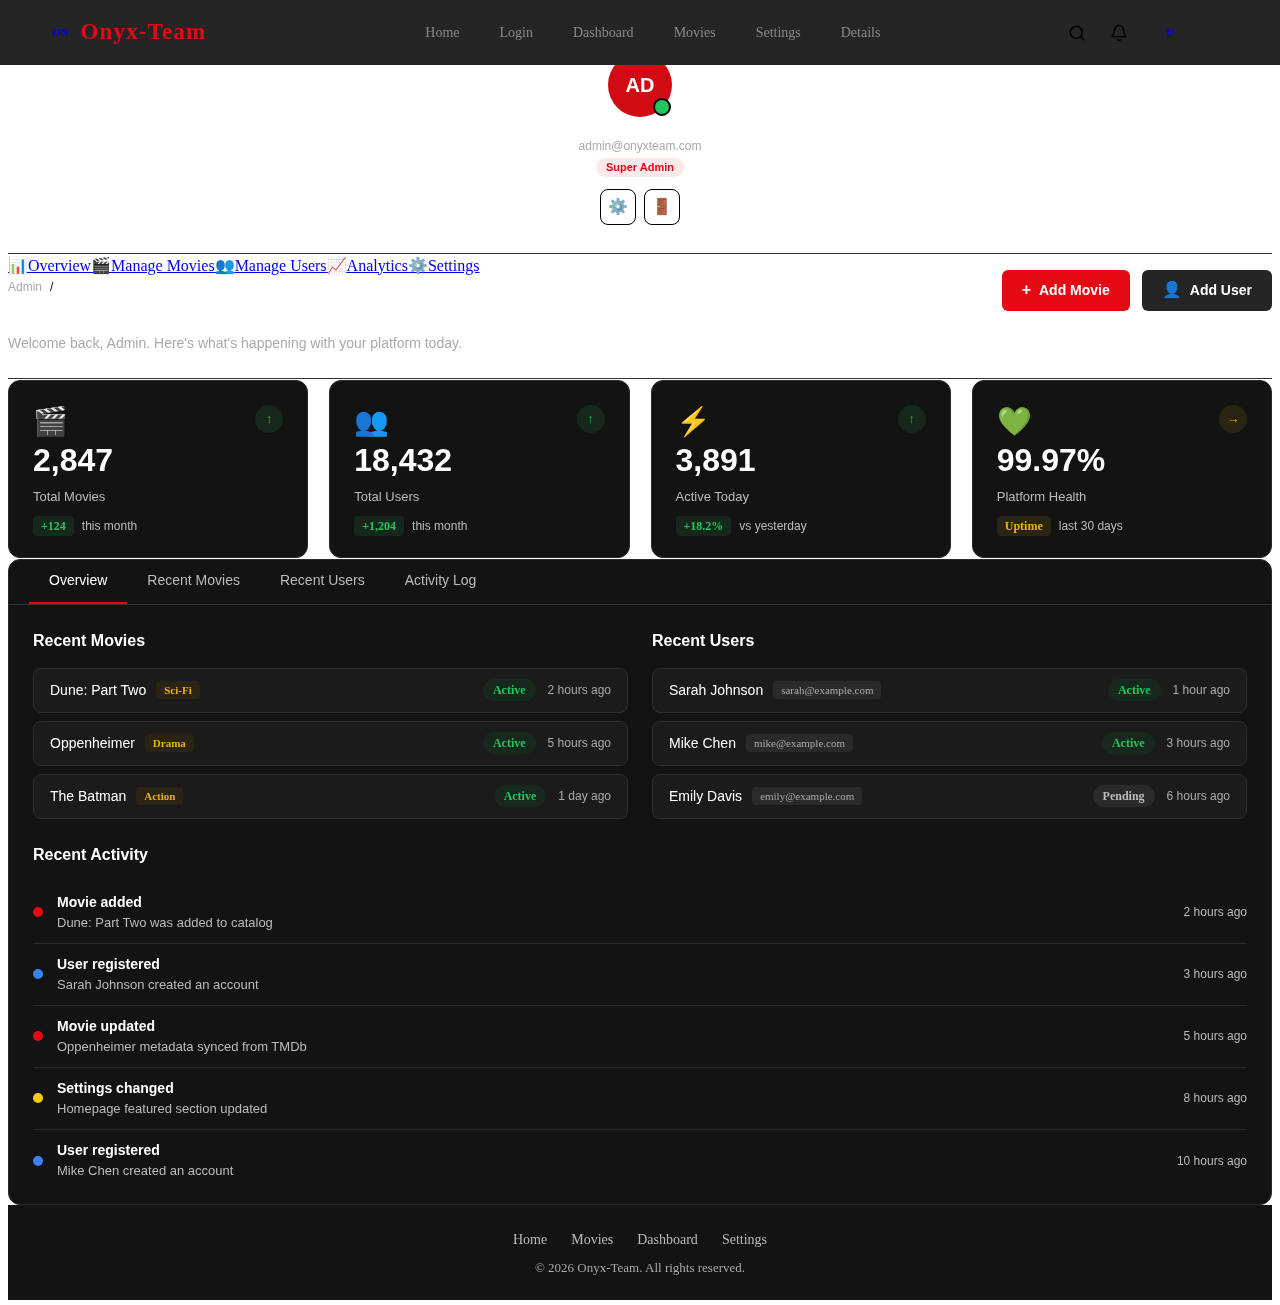  I want to click on row-time: 5 hours ago, so click(579, 743).